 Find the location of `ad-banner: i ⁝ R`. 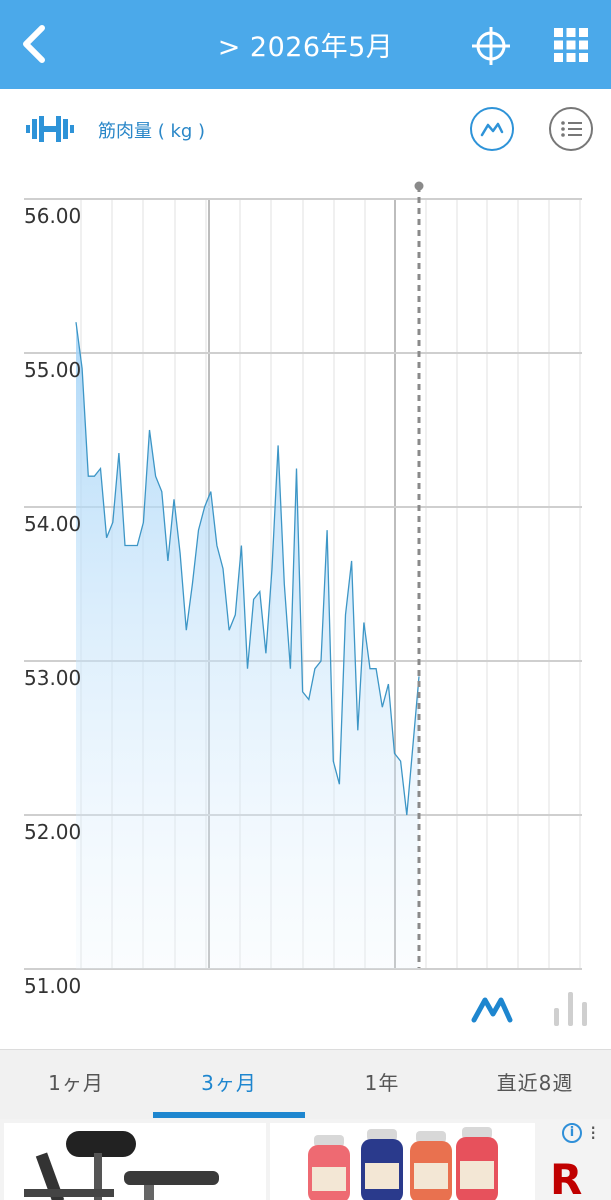

ad-banner: i ⁝ R is located at coordinates (305, 1159).